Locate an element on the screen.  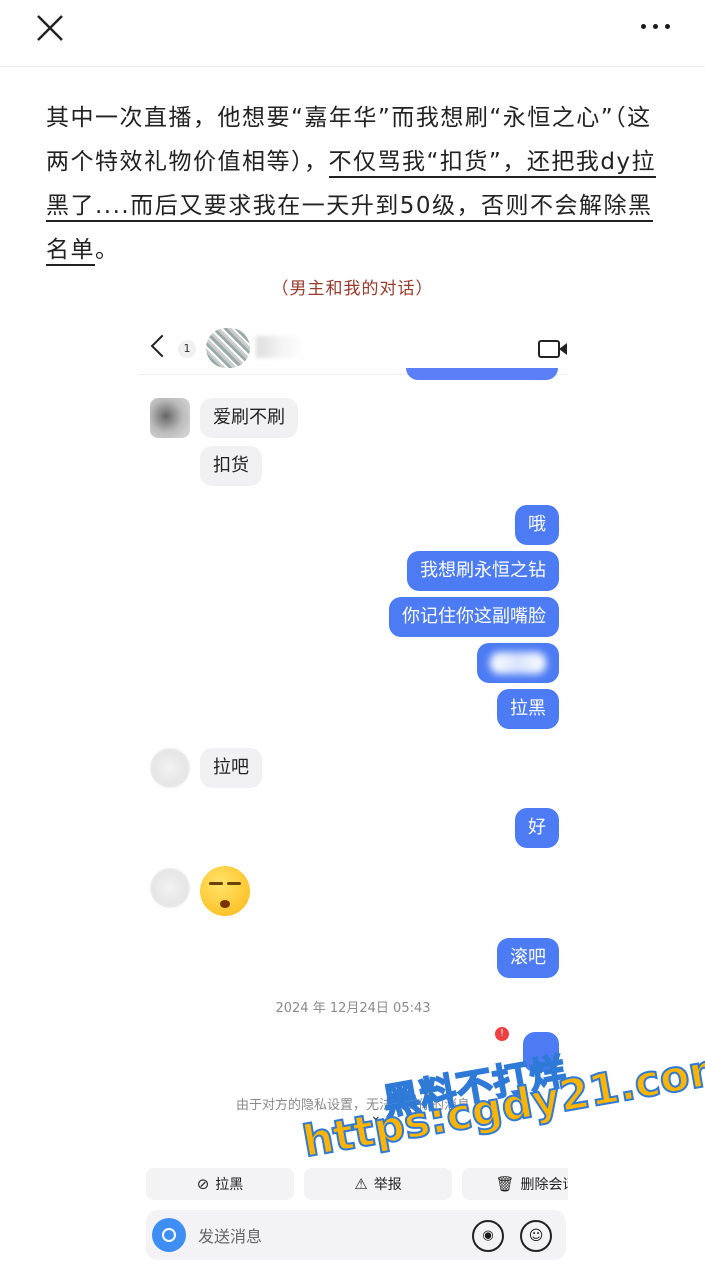
report-button: ⚠ 举报 is located at coordinates (378, 1184).